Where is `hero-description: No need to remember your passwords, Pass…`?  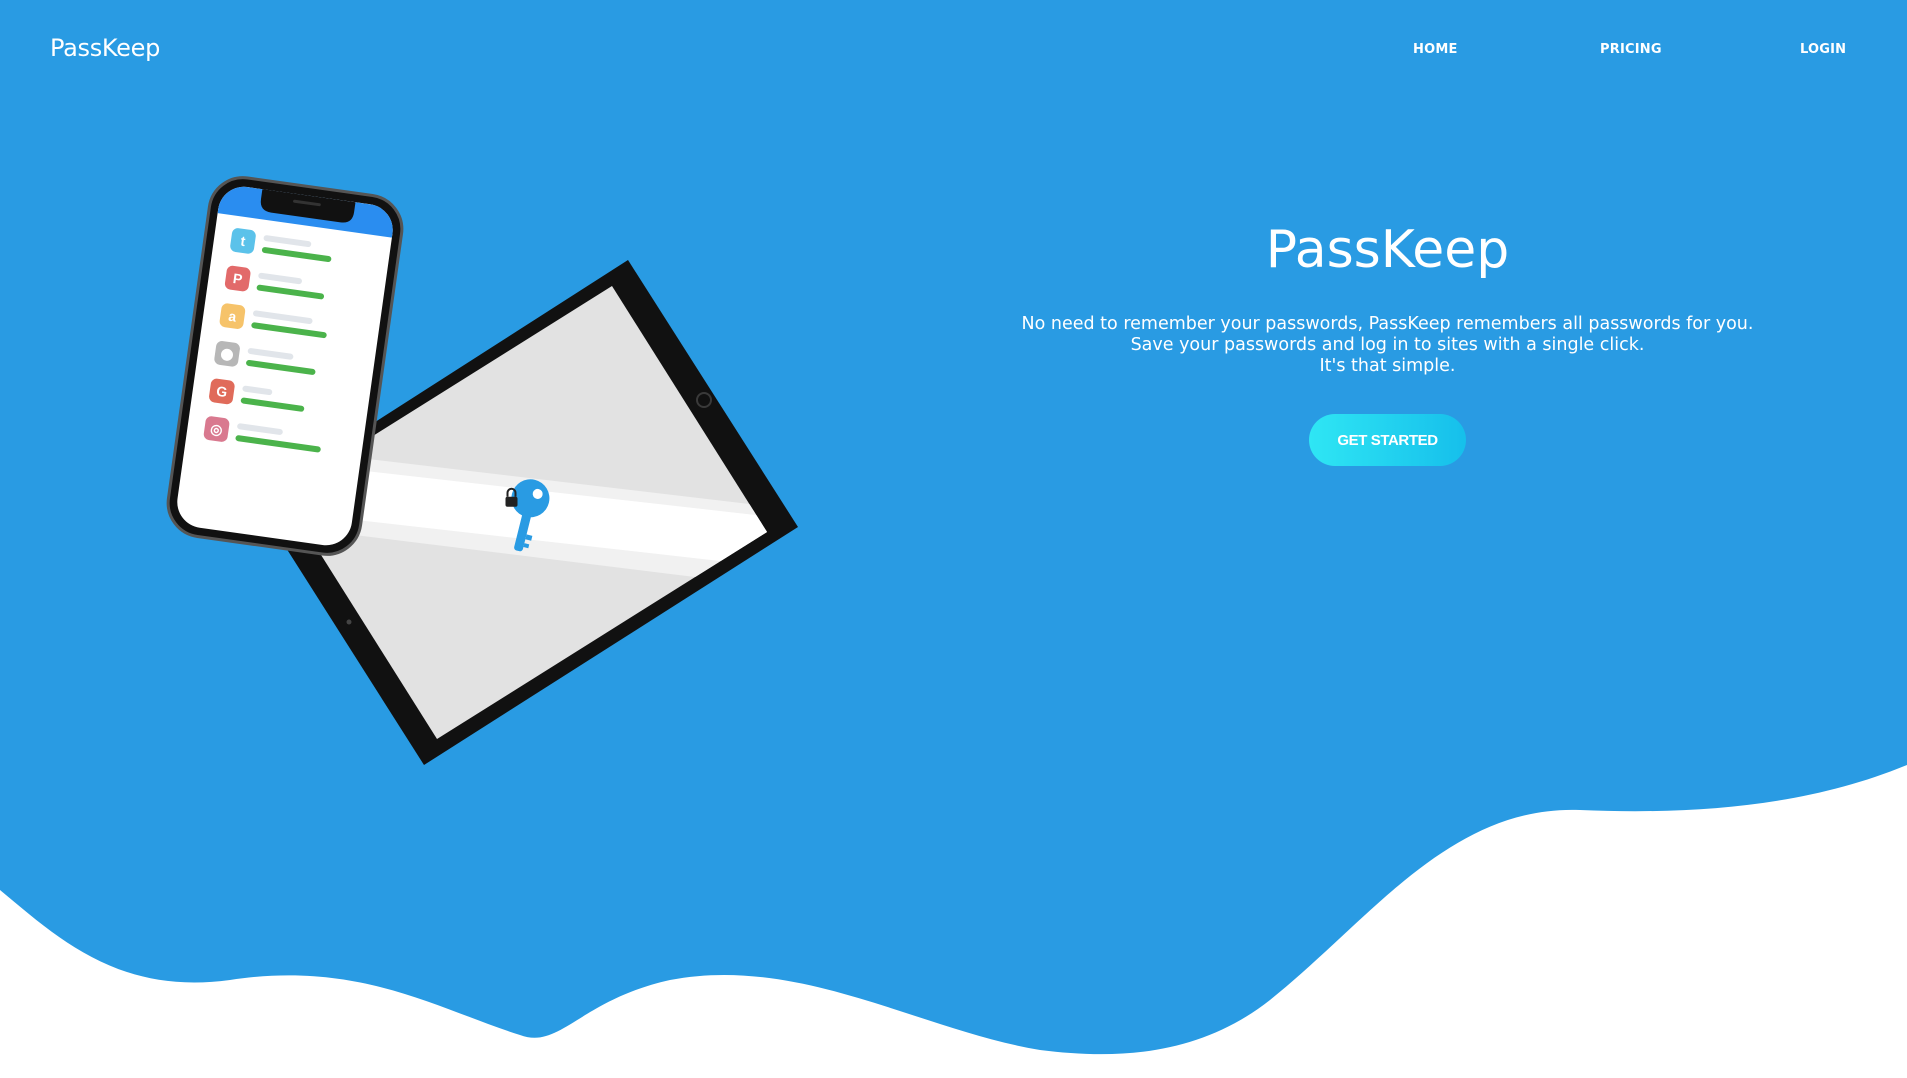
hero-description: No need to remember your passwords, Pass… is located at coordinates (1387, 345).